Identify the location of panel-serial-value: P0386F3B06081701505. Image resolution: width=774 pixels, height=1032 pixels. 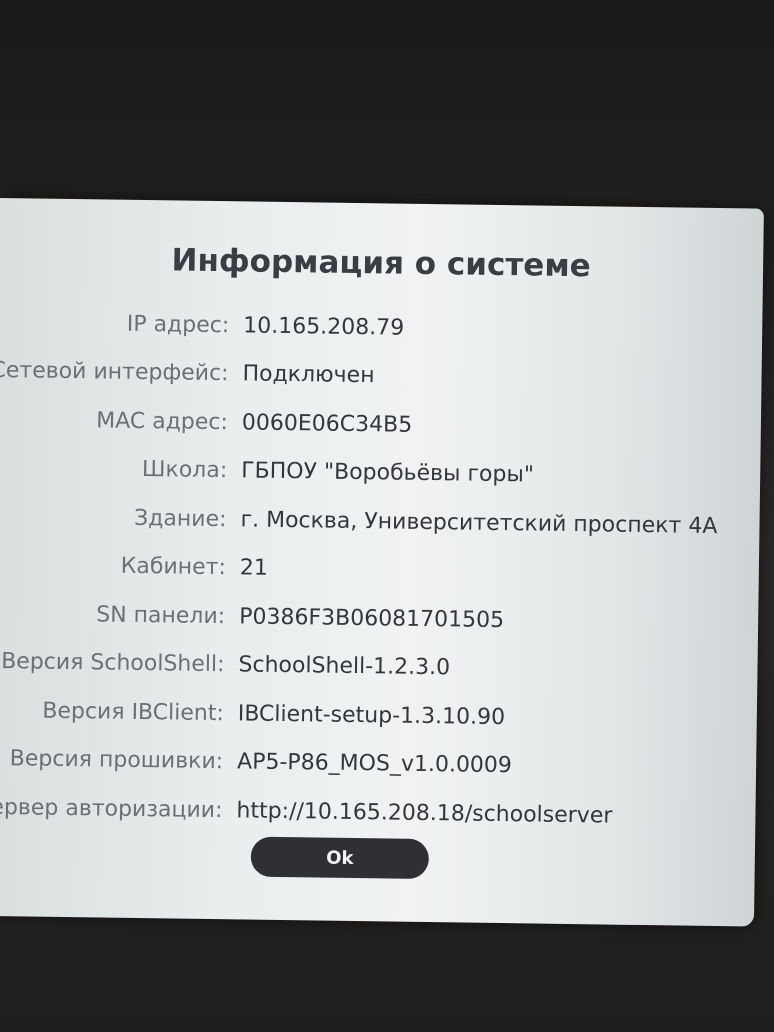
(372, 618).